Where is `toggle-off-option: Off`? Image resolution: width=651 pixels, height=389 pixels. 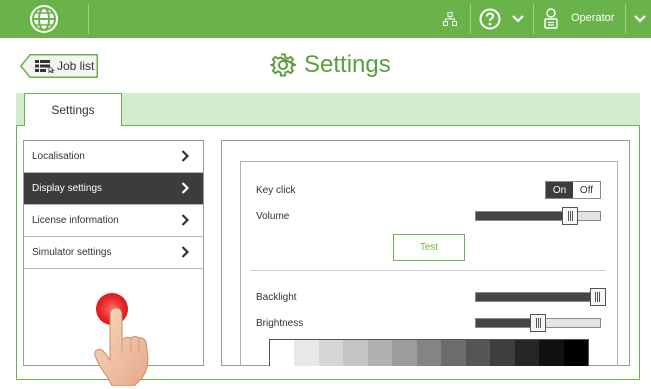
toggle-off-option: Off is located at coordinates (586, 190).